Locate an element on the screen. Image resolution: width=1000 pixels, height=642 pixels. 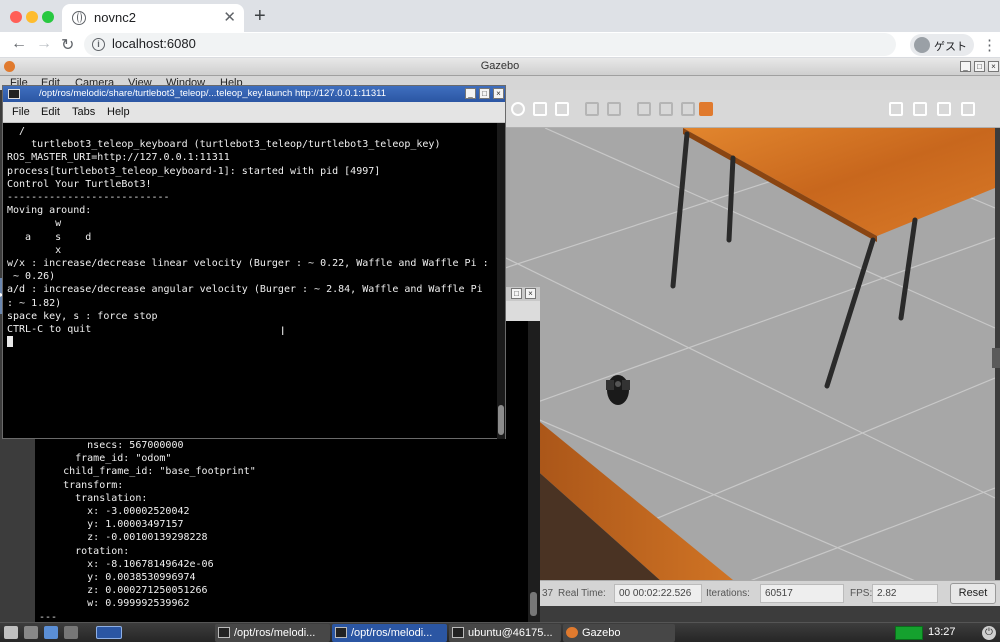
workspace-pager is located at coordinates (109, 632).